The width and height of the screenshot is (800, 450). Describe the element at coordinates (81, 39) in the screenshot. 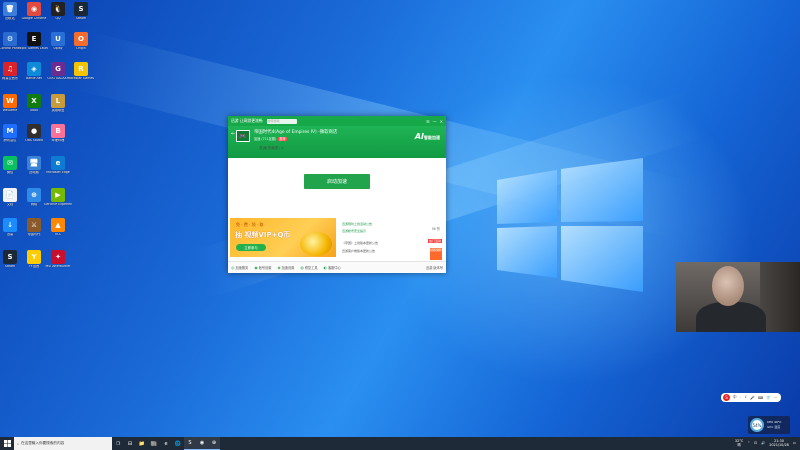

I see `app-icon: O` at that location.